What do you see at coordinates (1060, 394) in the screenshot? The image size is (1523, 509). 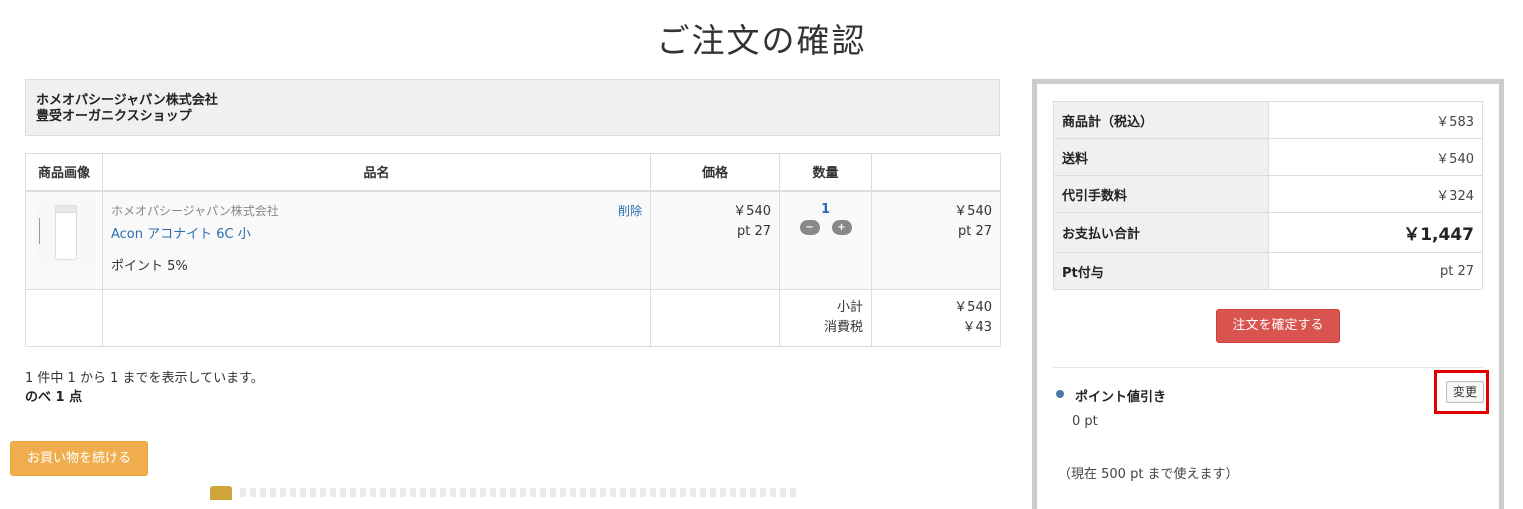 I see `bullet-icon` at bounding box center [1060, 394].